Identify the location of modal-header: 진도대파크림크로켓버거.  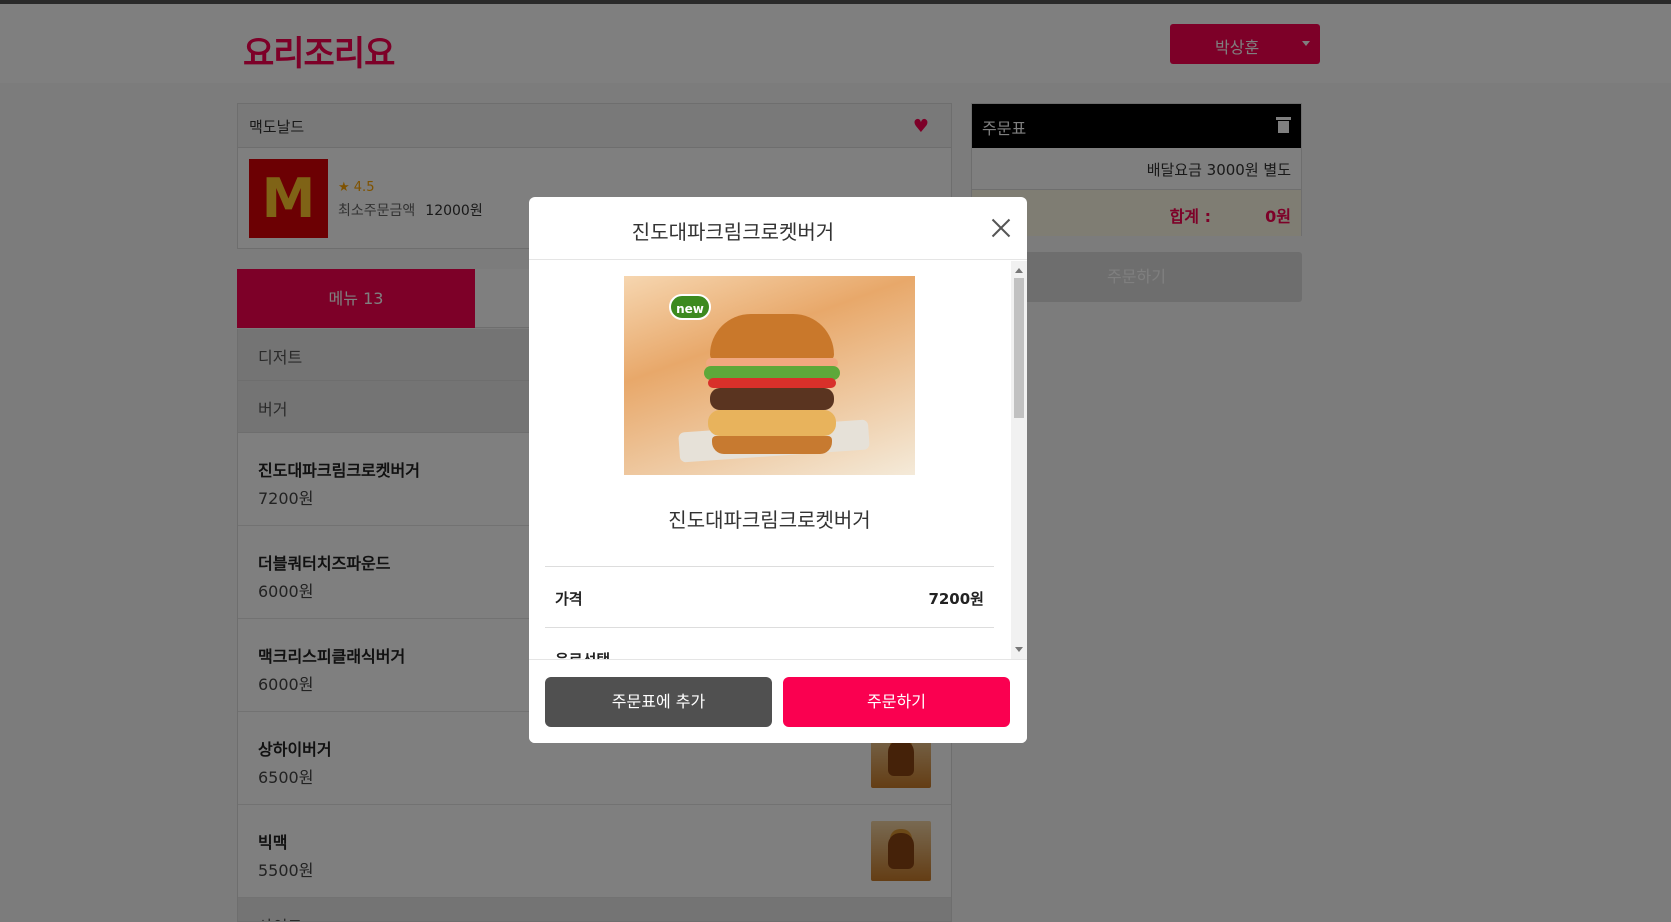
(778, 228).